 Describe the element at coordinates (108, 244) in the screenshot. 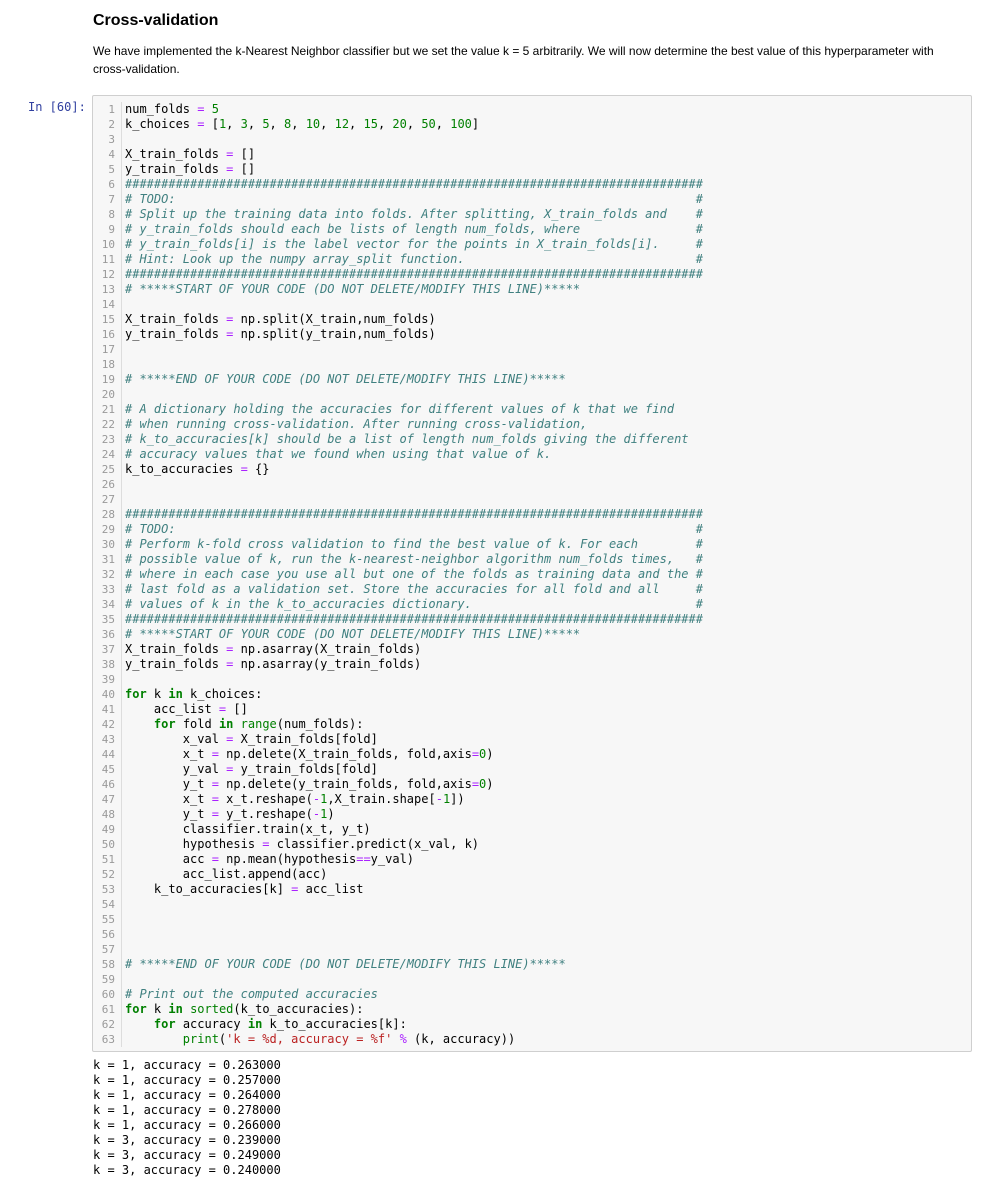

I see `line-number: 10` at that location.